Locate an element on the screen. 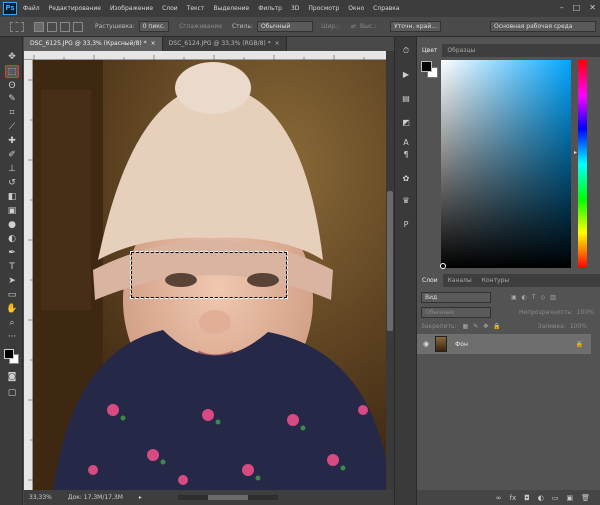 The image size is (600, 505). feather-input: 0 пикс. is located at coordinates (154, 26).